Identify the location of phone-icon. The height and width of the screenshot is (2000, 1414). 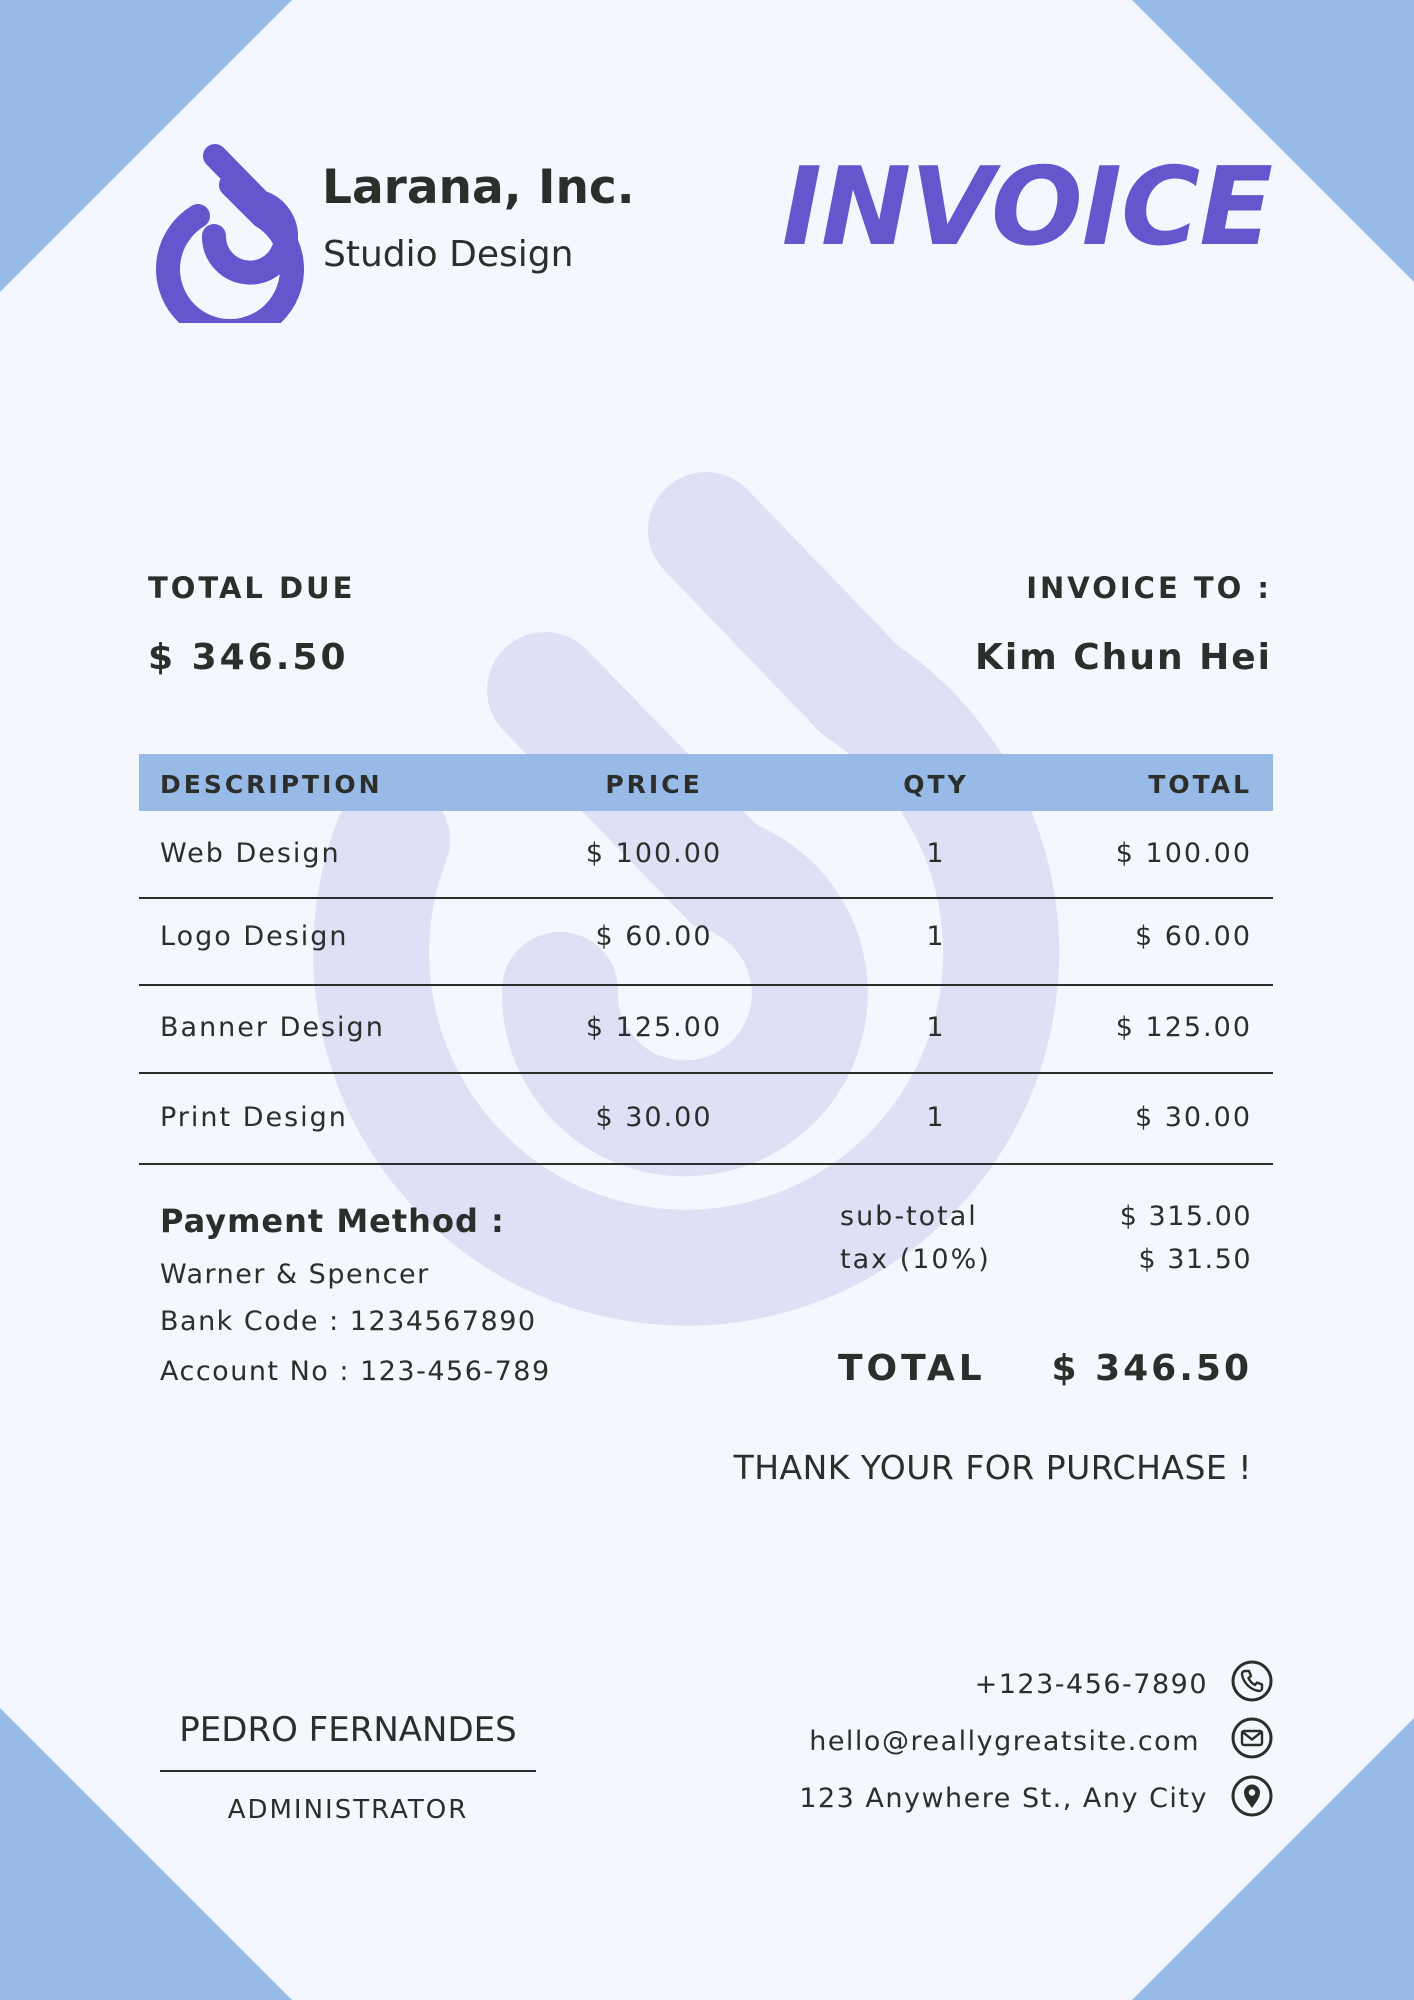
(1252, 1681).